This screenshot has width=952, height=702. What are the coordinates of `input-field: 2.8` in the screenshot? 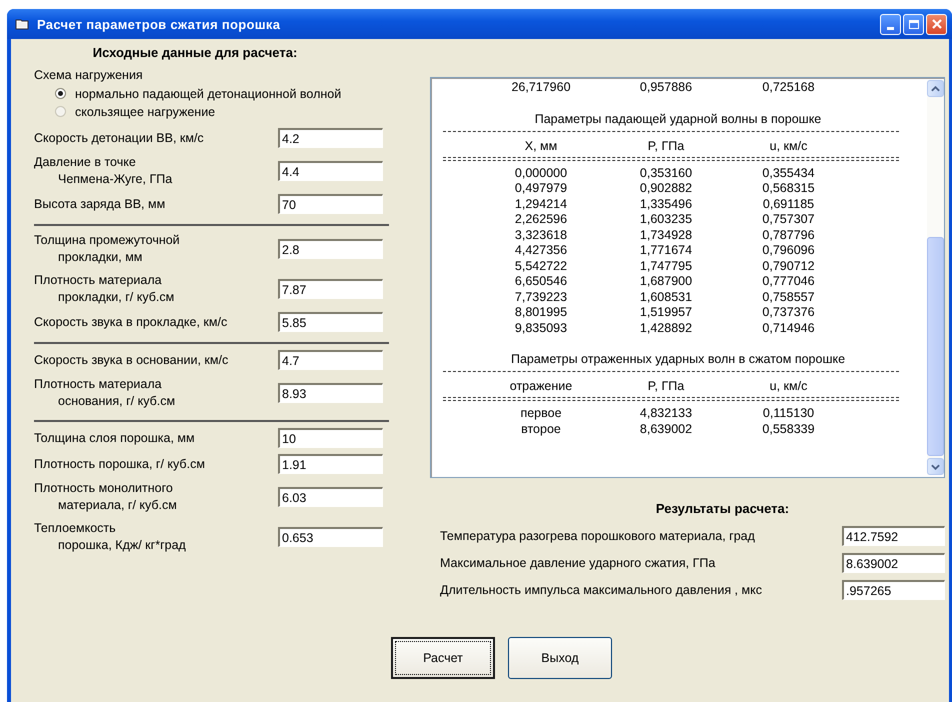 It's located at (330, 249).